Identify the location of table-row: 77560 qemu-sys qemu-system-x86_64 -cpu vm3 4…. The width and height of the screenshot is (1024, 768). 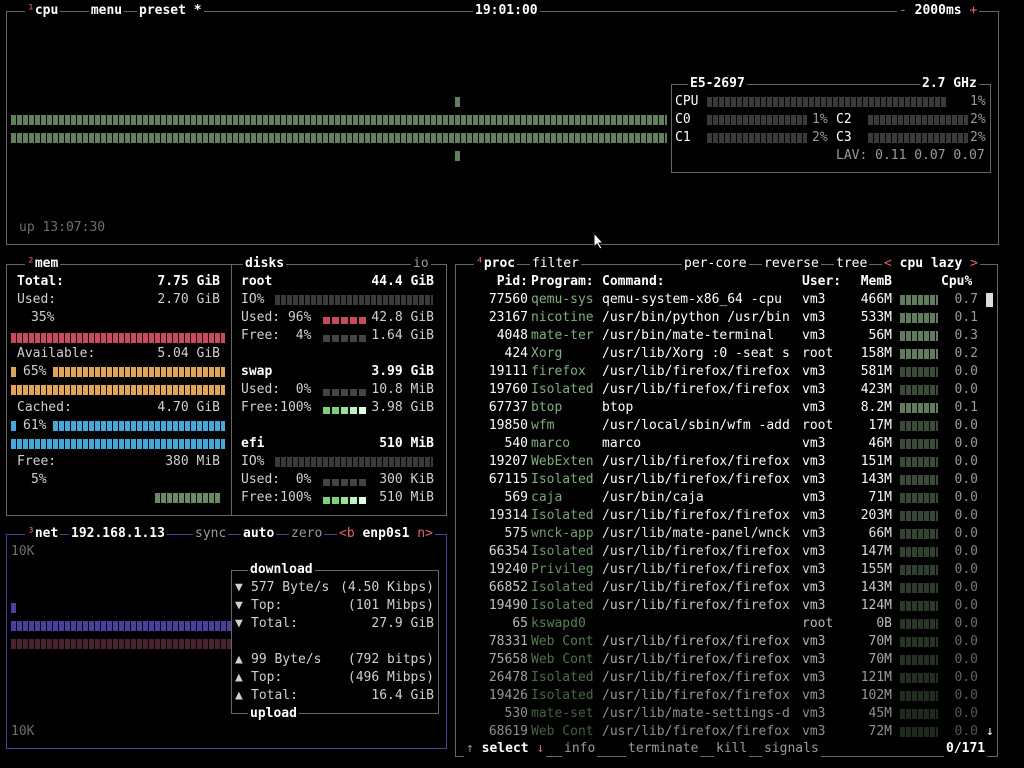
(726, 300).